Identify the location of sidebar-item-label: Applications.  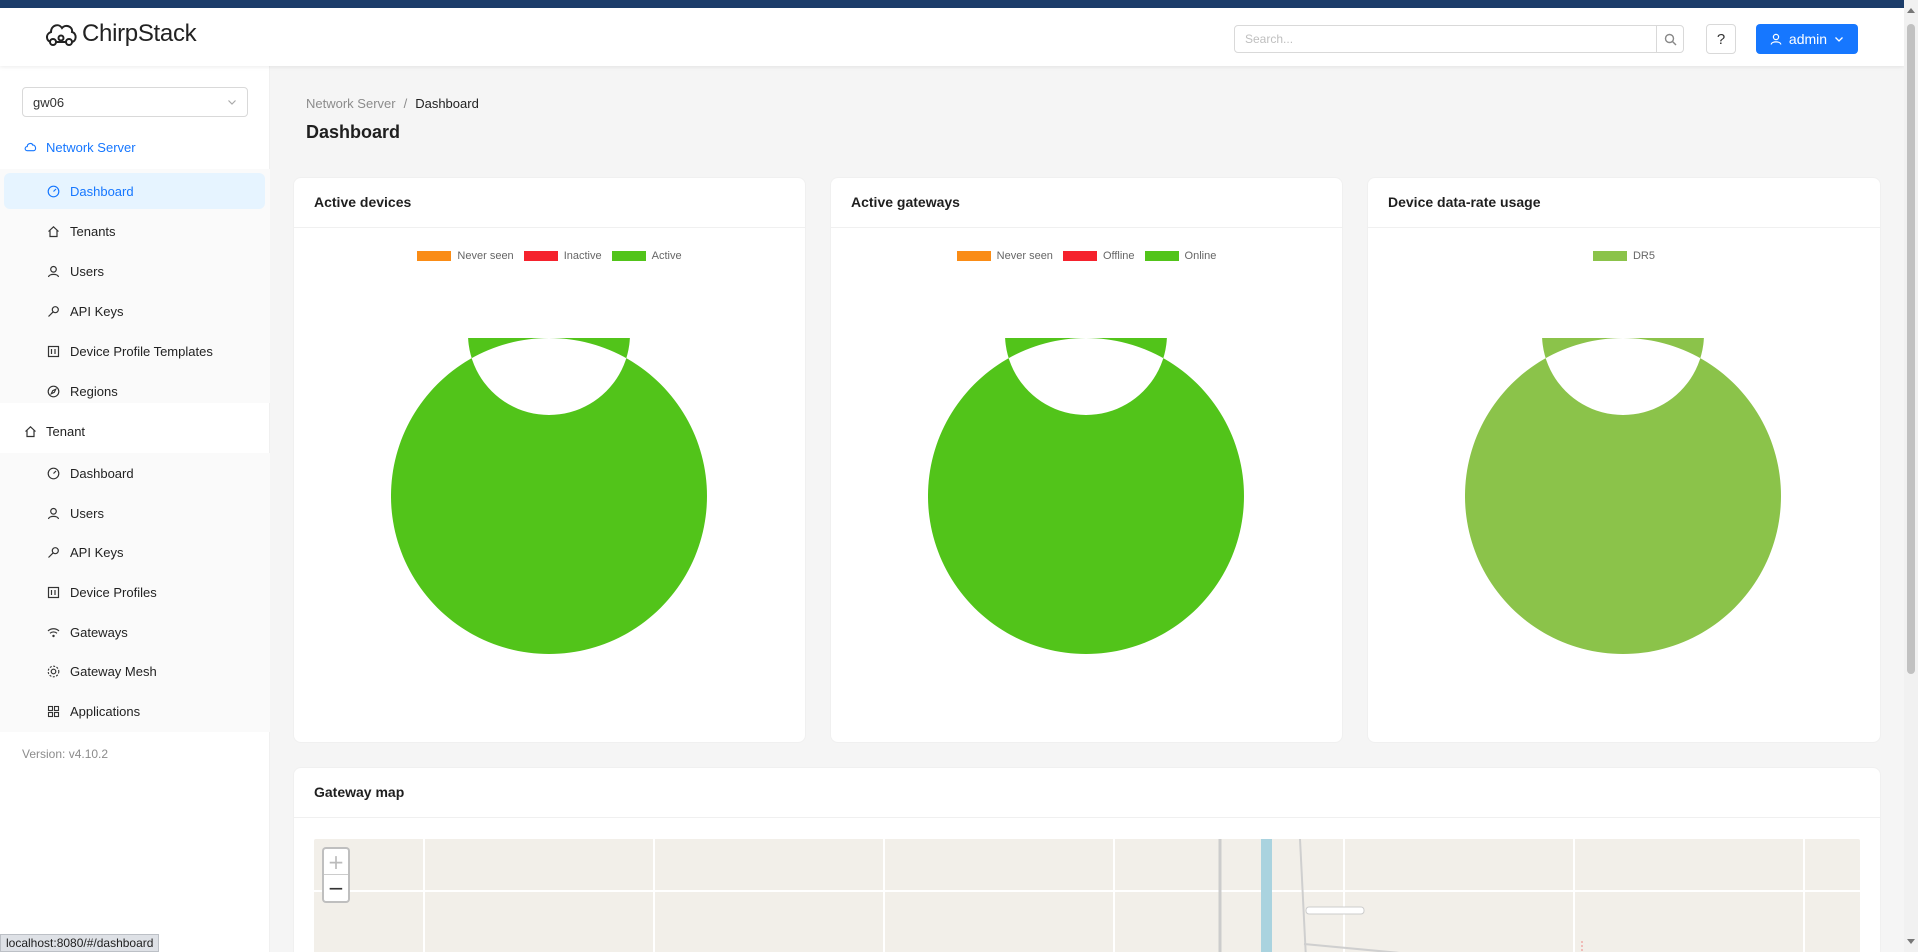
(105, 711).